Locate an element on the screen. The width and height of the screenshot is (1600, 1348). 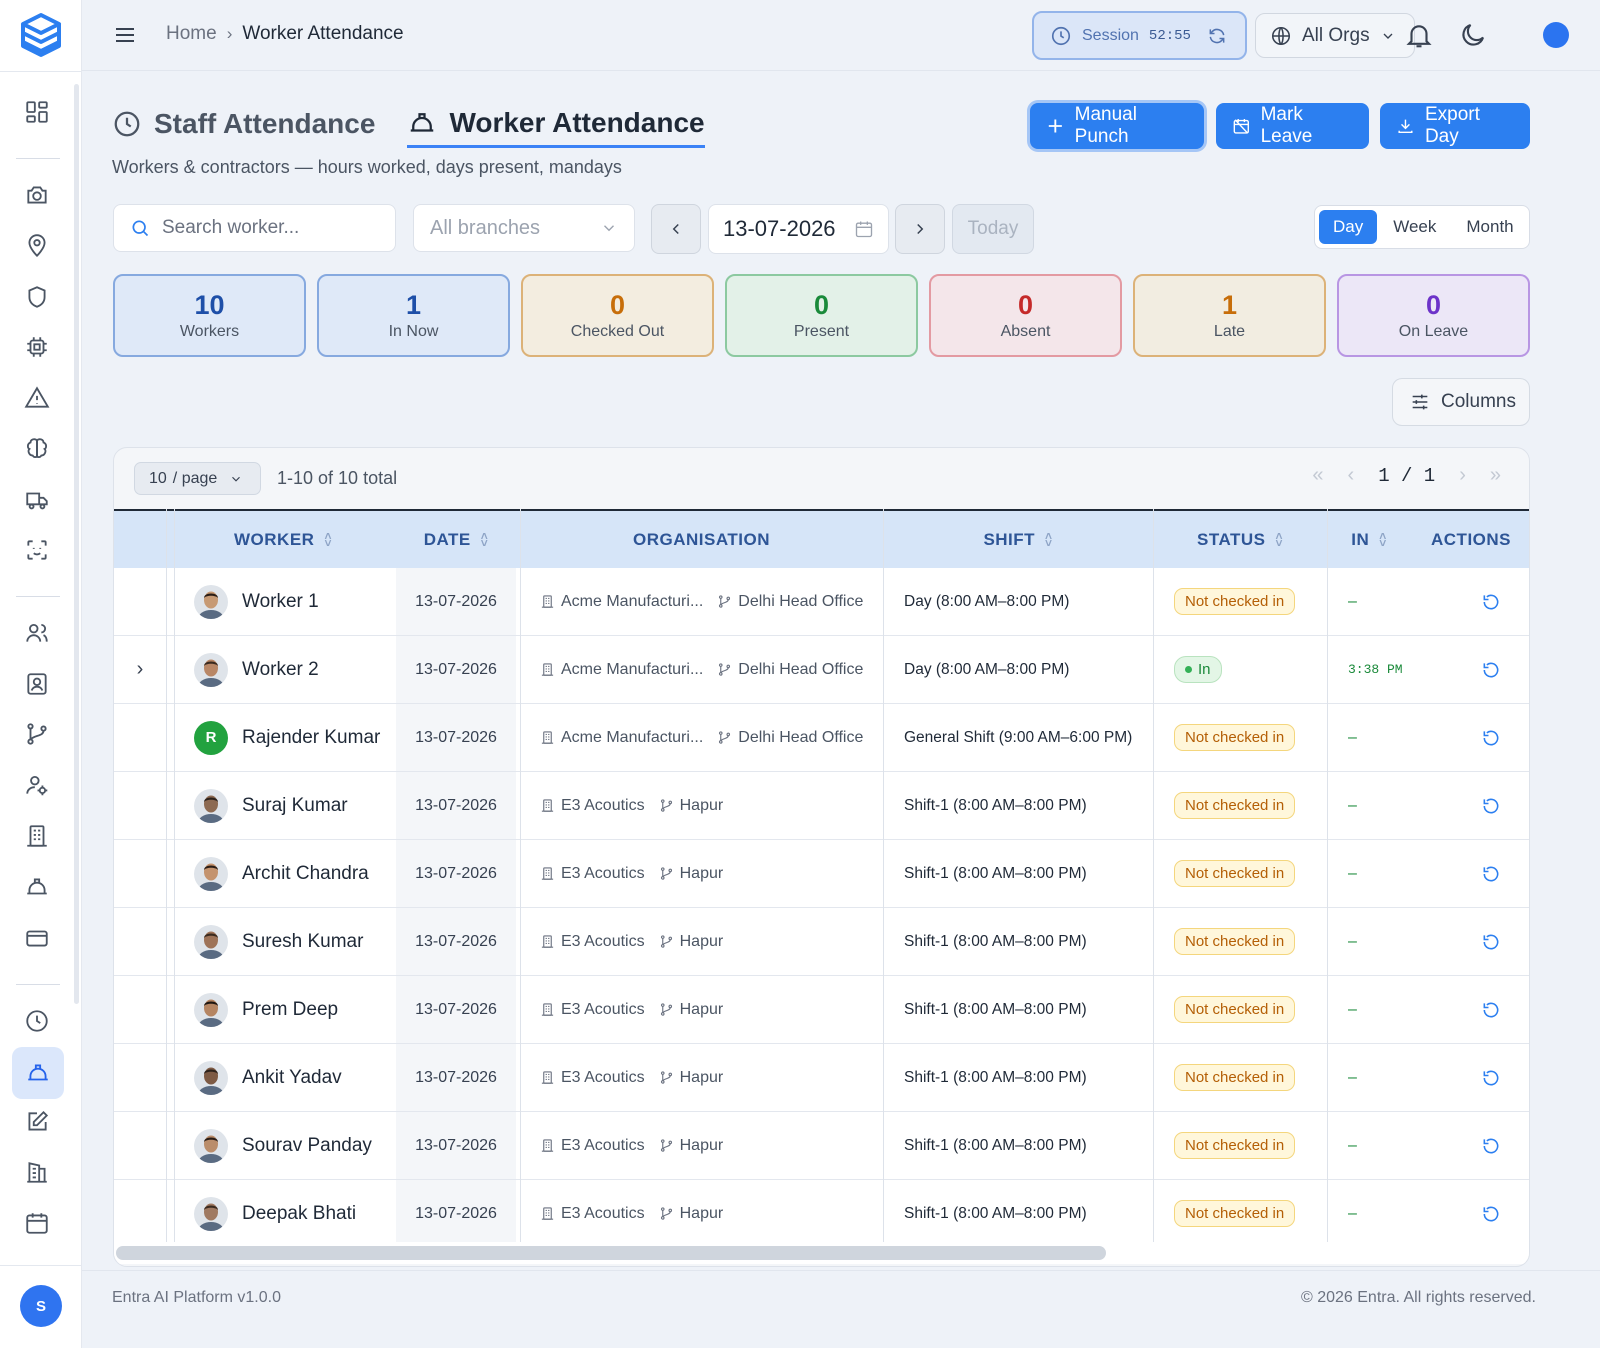
worker-name: Suresh Kumar is located at coordinates (302, 942).